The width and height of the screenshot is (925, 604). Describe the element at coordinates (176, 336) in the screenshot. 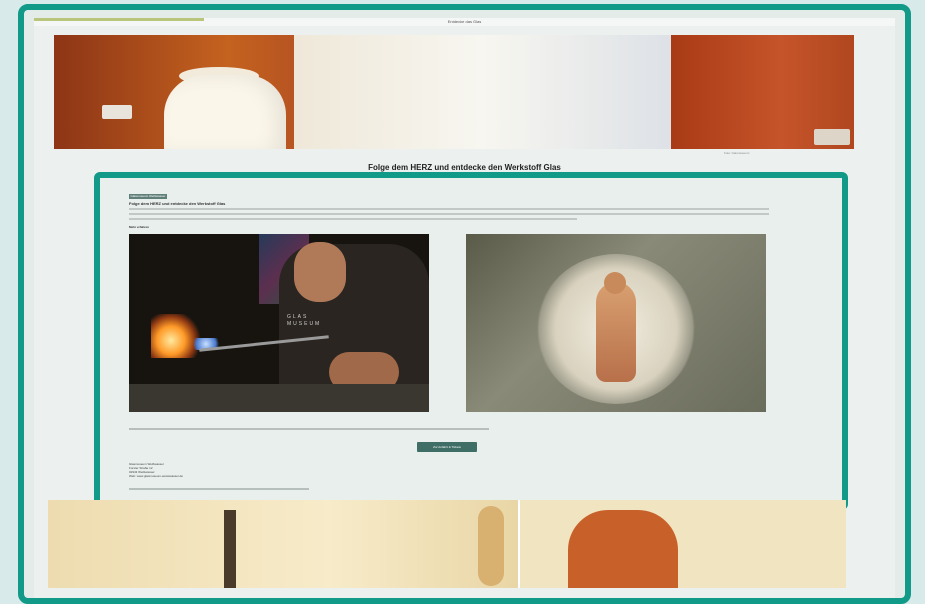

I see `torch-flame` at that location.